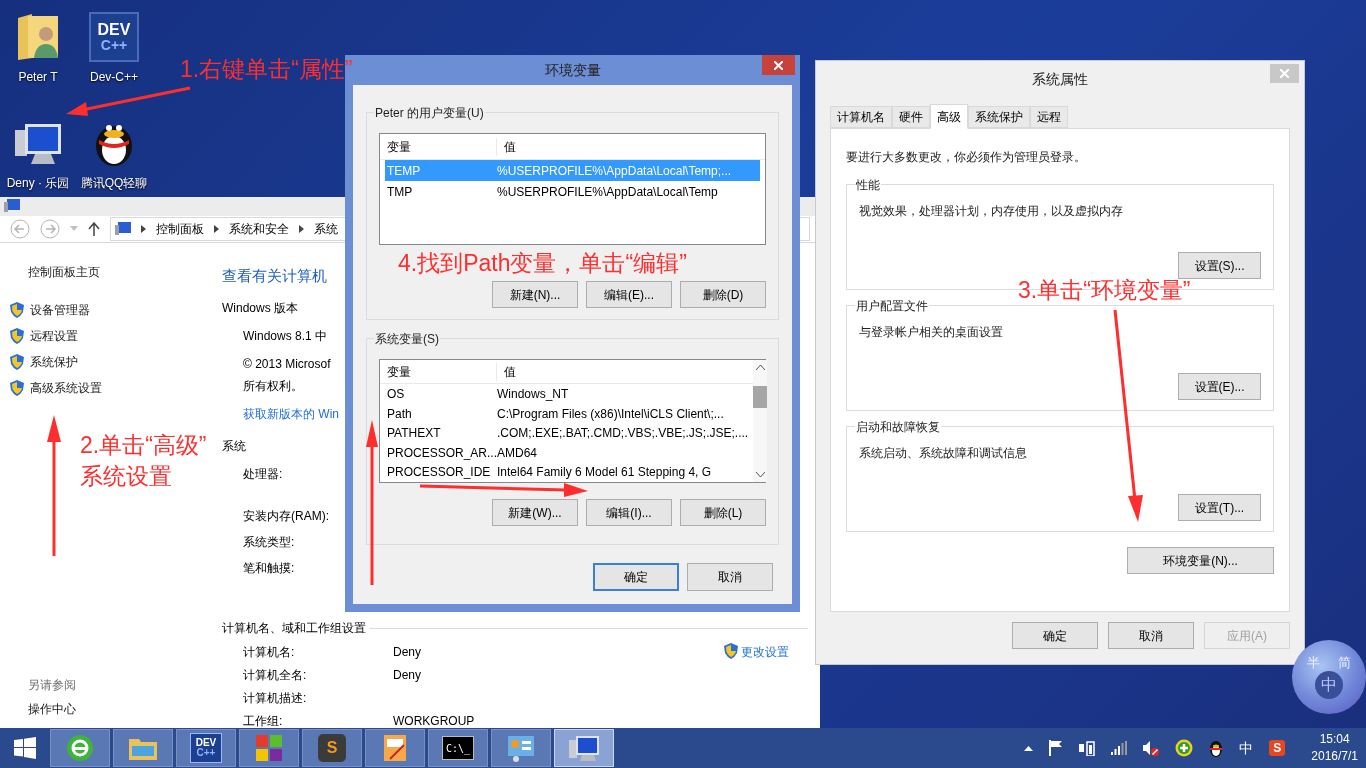 This screenshot has height=768, width=1366. What do you see at coordinates (584, 748) in the screenshot?
I see `computer-icon` at bounding box center [584, 748].